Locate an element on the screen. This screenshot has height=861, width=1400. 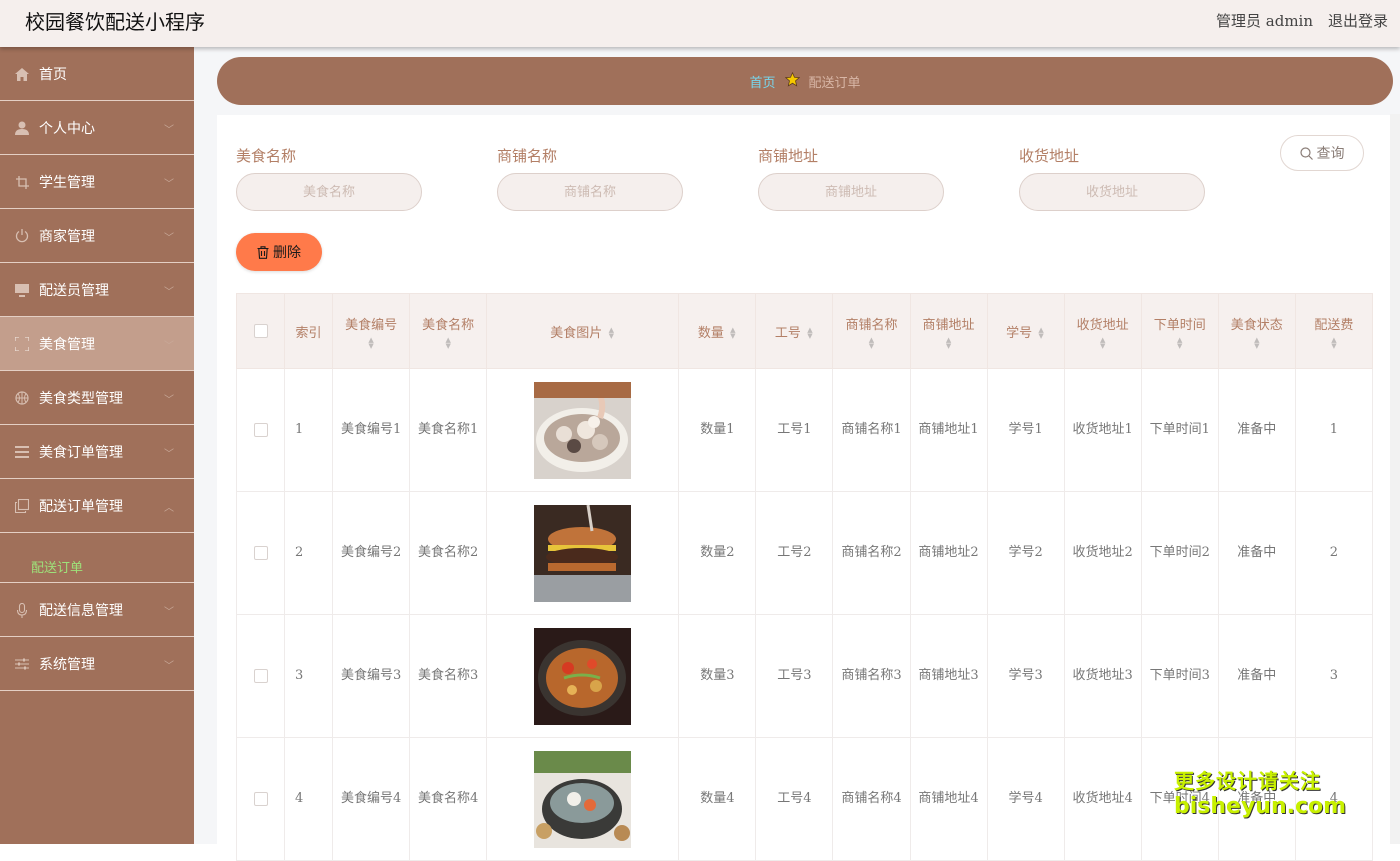
sidebar-item-home: 首页 is located at coordinates (97, 74).